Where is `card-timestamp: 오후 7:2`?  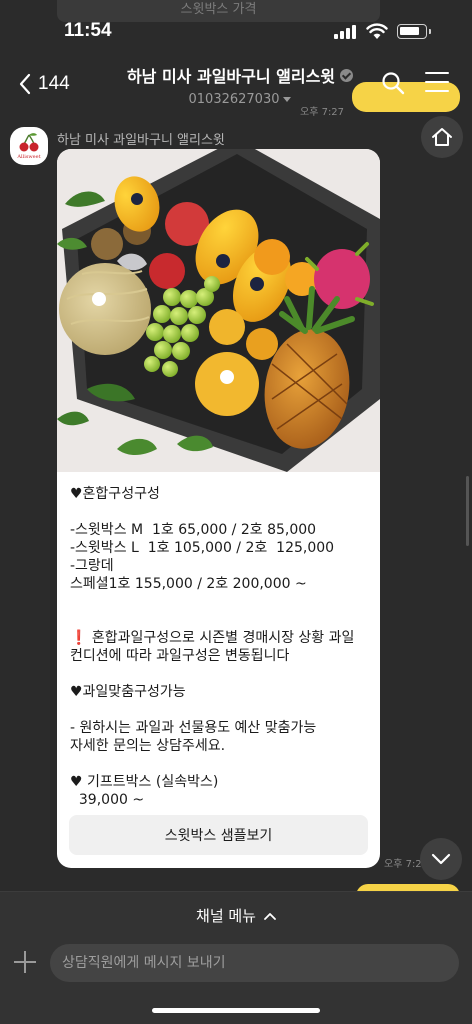
card-timestamp: 오후 7:2 is located at coordinates (403, 864).